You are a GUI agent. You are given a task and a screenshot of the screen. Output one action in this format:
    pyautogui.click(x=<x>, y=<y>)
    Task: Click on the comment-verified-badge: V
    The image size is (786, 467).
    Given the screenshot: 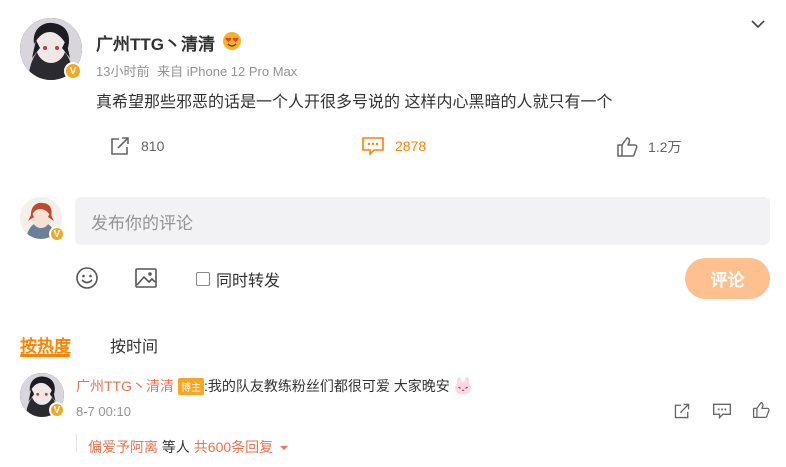 What is the action you would take?
    pyautogui.click(x=57, y=410)
    